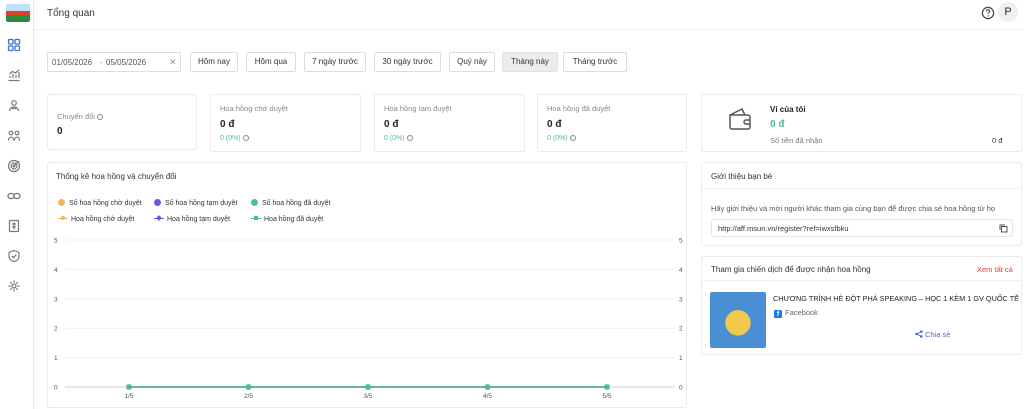 Image resolution: width=1024 pixels, height=409 pixels. I want to click on filter-this-quarter-button: Quý này, so click(472, 62).